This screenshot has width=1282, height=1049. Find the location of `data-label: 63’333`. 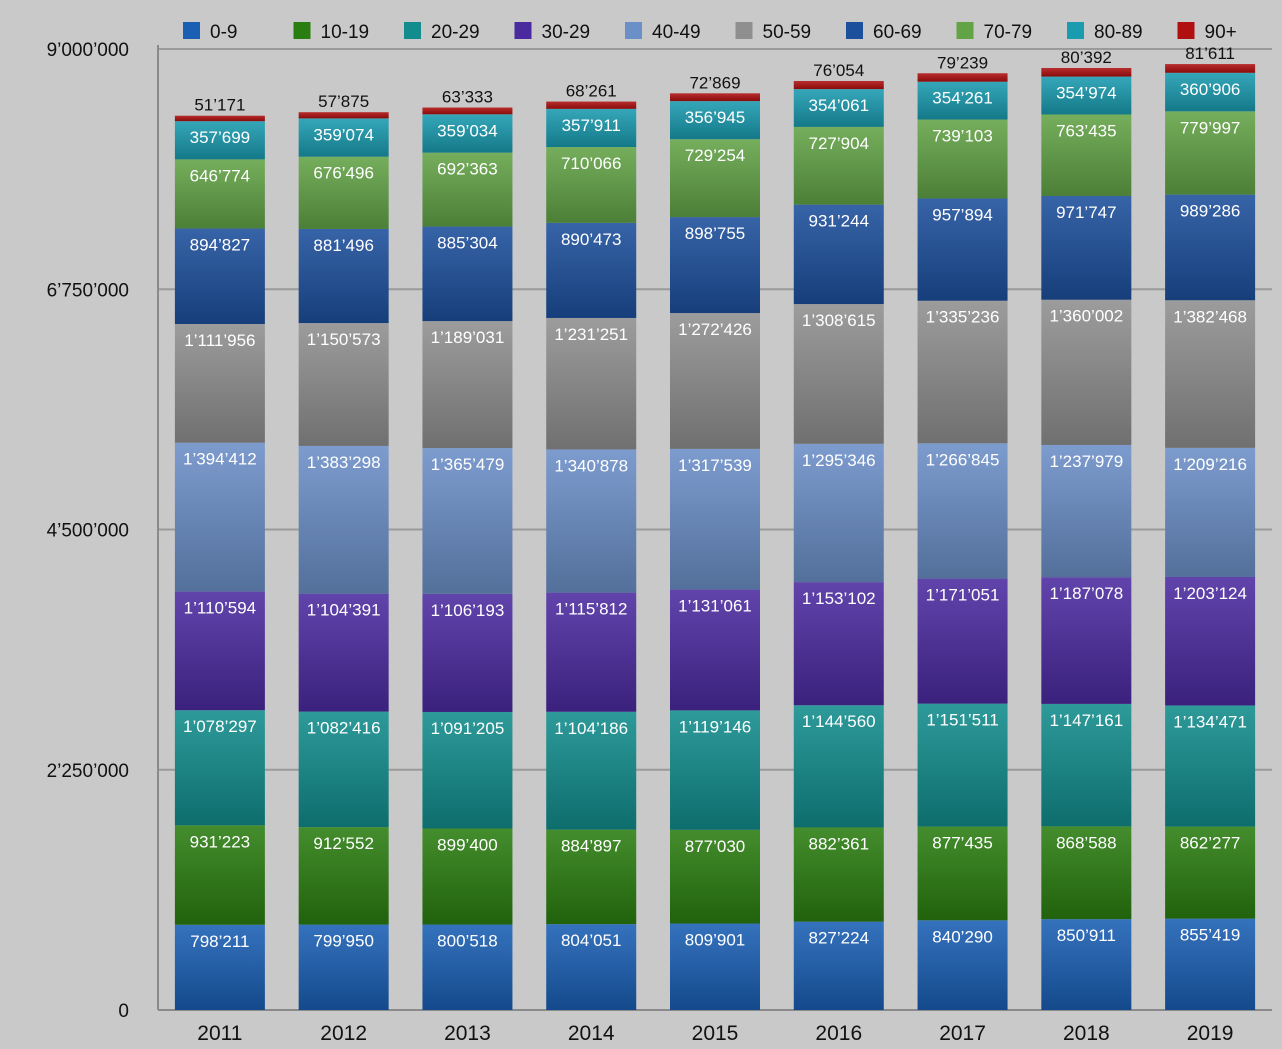

data-label: 63’333 is located at coordinates (467, 97).